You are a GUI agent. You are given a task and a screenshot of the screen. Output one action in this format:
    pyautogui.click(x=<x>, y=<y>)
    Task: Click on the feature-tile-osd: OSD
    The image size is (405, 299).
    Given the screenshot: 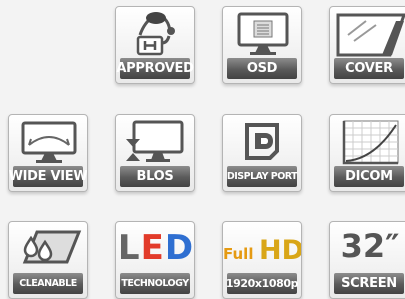 What is the action you would take?
    pyautogui.click(x=262, y=45)
    